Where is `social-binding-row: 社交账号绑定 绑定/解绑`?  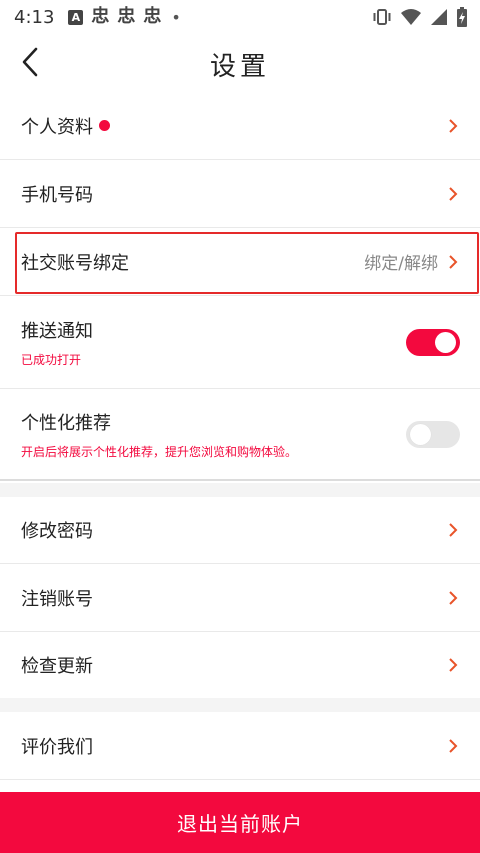 social-binding-row: 社交账号绑定 绑定/解绑 is located at coordinates (240, 262).